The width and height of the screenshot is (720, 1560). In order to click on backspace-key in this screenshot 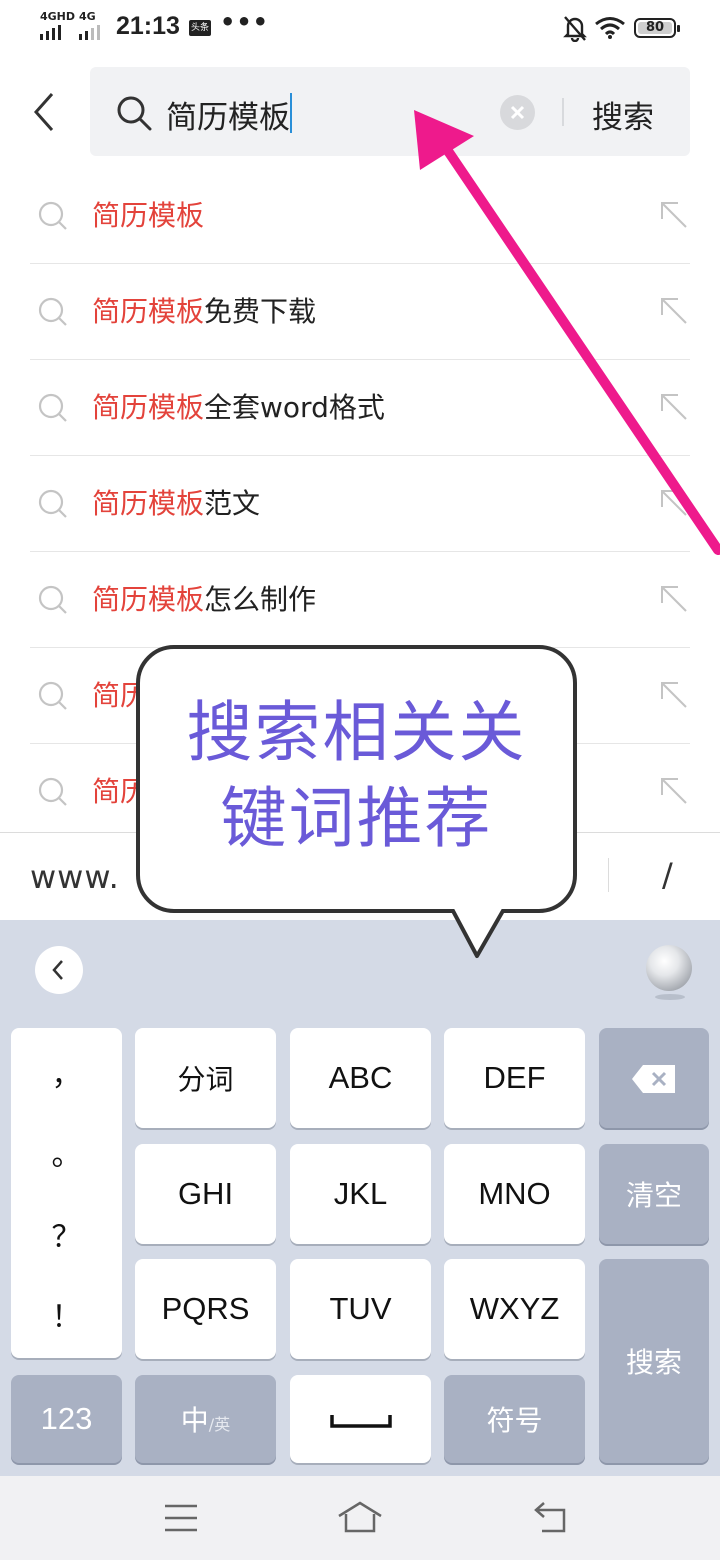, I will do `click(654, 1078)`.